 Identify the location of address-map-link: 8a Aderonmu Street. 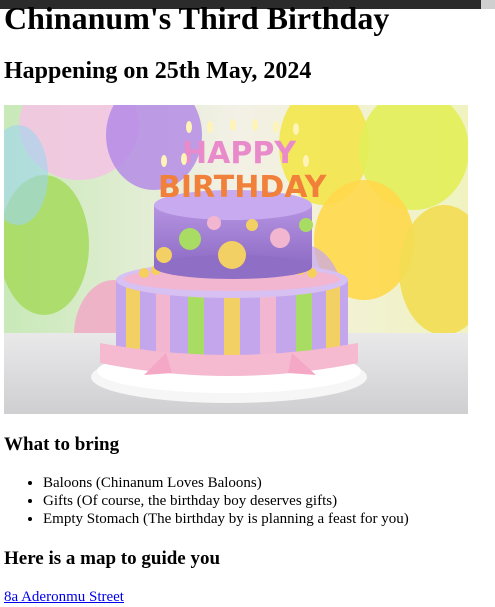
(64, 597).